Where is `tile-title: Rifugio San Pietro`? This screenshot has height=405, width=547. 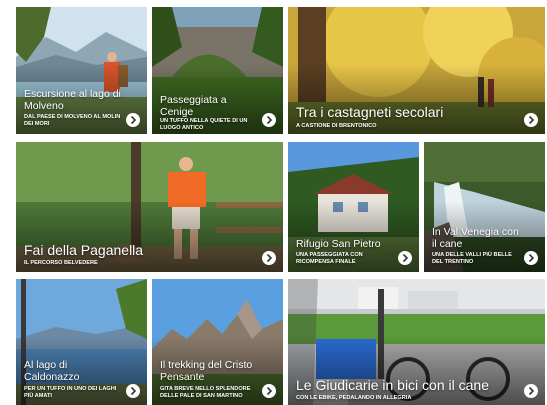 tile-title: Rifugio San Pietro is located at coordinates (338, 243).